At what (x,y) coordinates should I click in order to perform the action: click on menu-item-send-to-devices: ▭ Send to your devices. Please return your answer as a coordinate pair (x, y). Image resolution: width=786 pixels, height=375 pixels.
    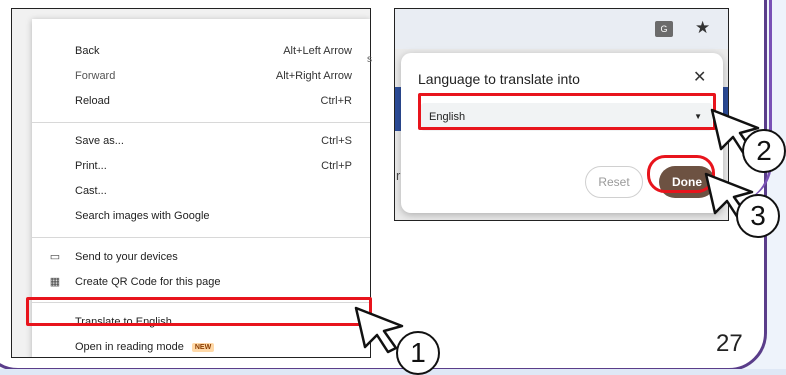
    Looking at the image, I should click on (201, 258).